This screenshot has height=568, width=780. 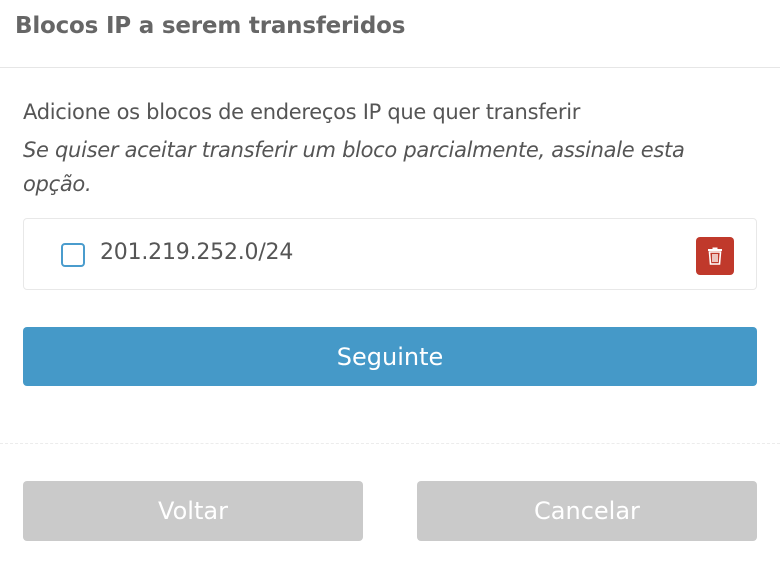 I want to click on ip-block-item: 201.219.252.0/24, so click(x=390, y=254).